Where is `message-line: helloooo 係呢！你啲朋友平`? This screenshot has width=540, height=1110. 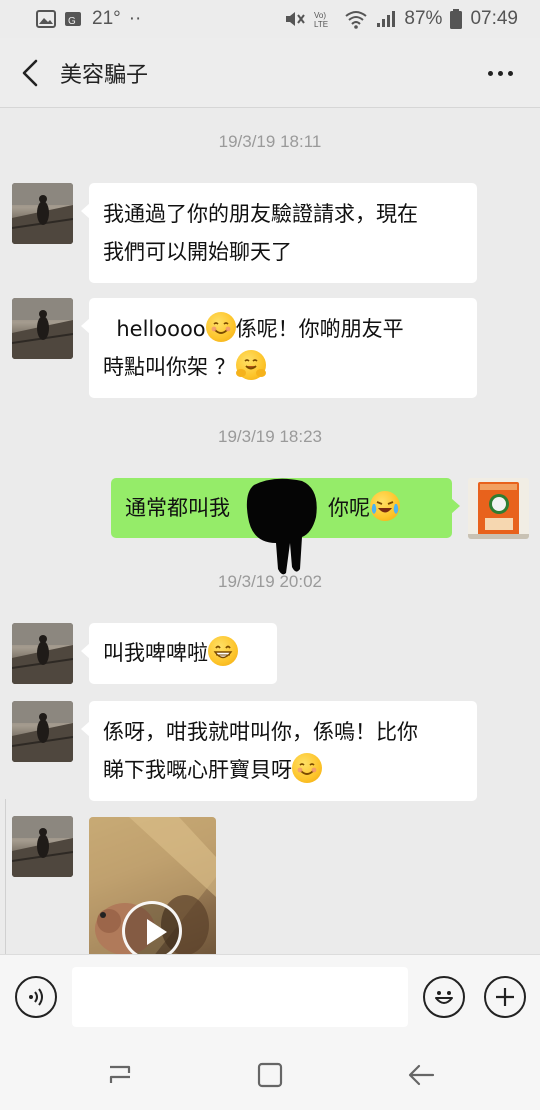 message-line: helloooo 係呢！你啲朋友平 is located at coordinates (283, 329).